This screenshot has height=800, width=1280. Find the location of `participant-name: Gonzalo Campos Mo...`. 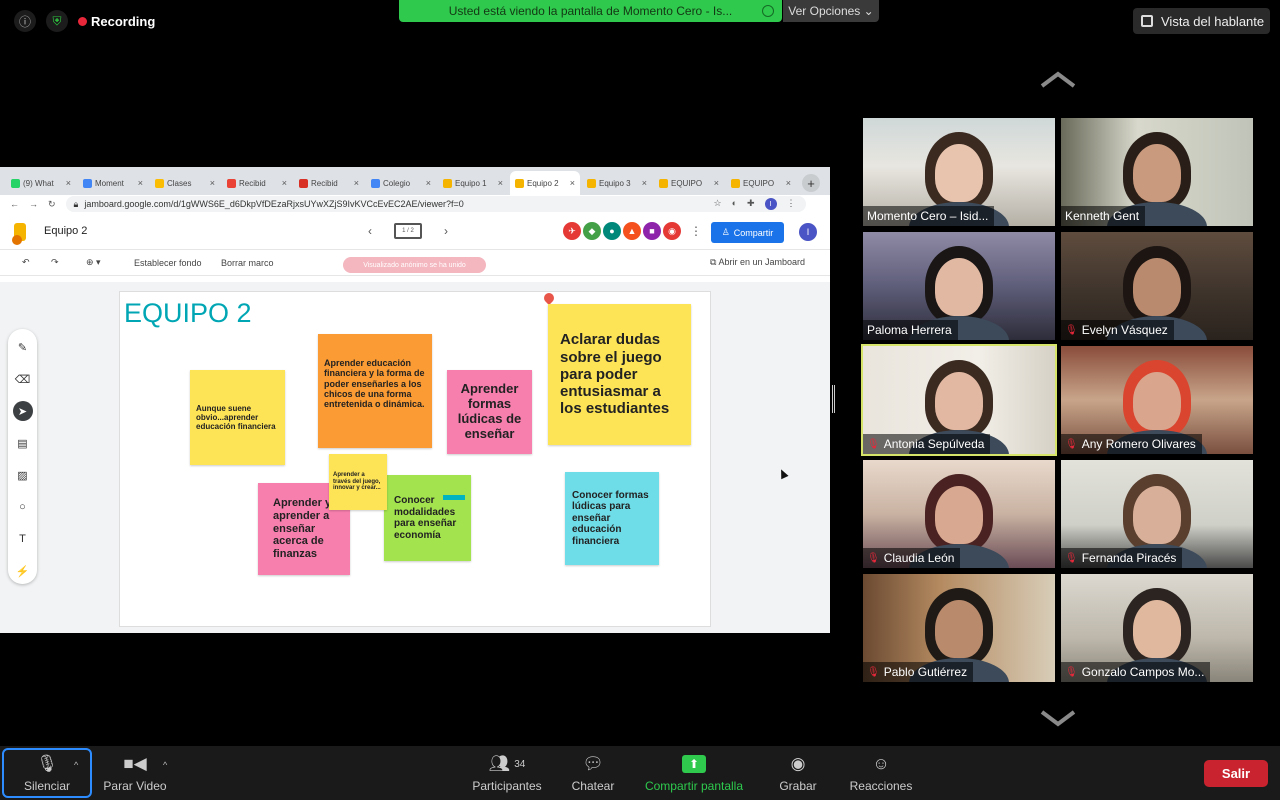

participant-name: Gonzalo Campos Mo... is located at coordinates (1143, 672).